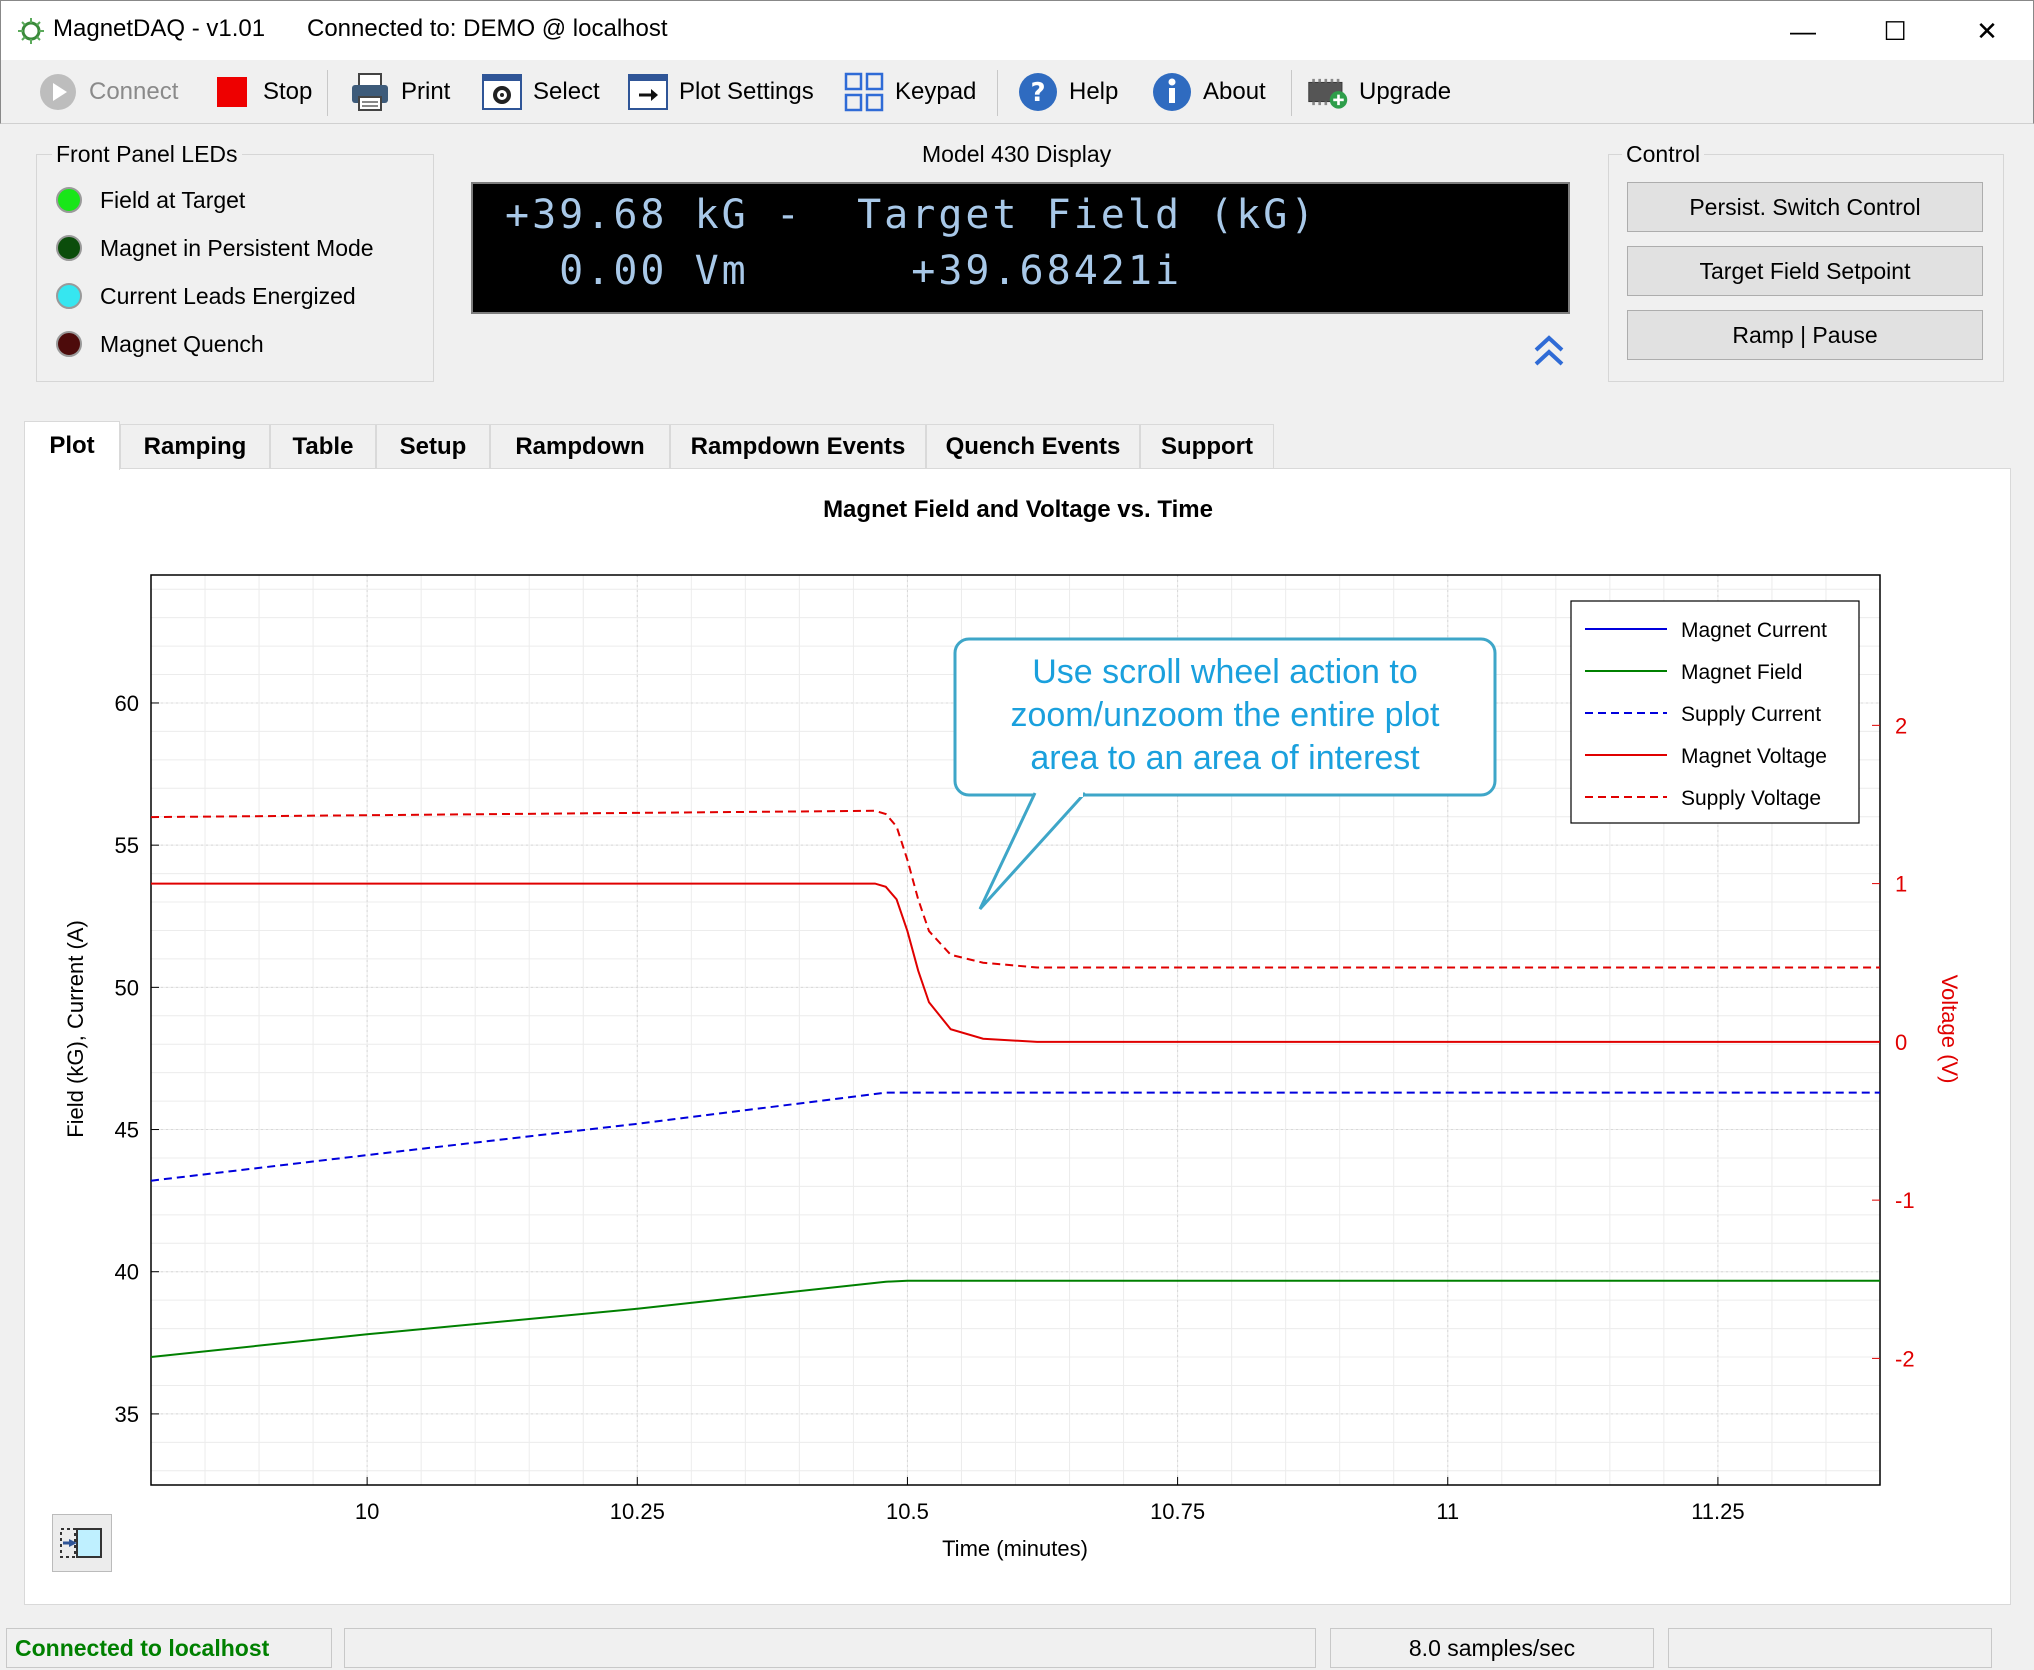  What do you see at coordinates (107, 92) in the screenshot?
I see `connect-button: Connect` at bounding box center [107, 92].